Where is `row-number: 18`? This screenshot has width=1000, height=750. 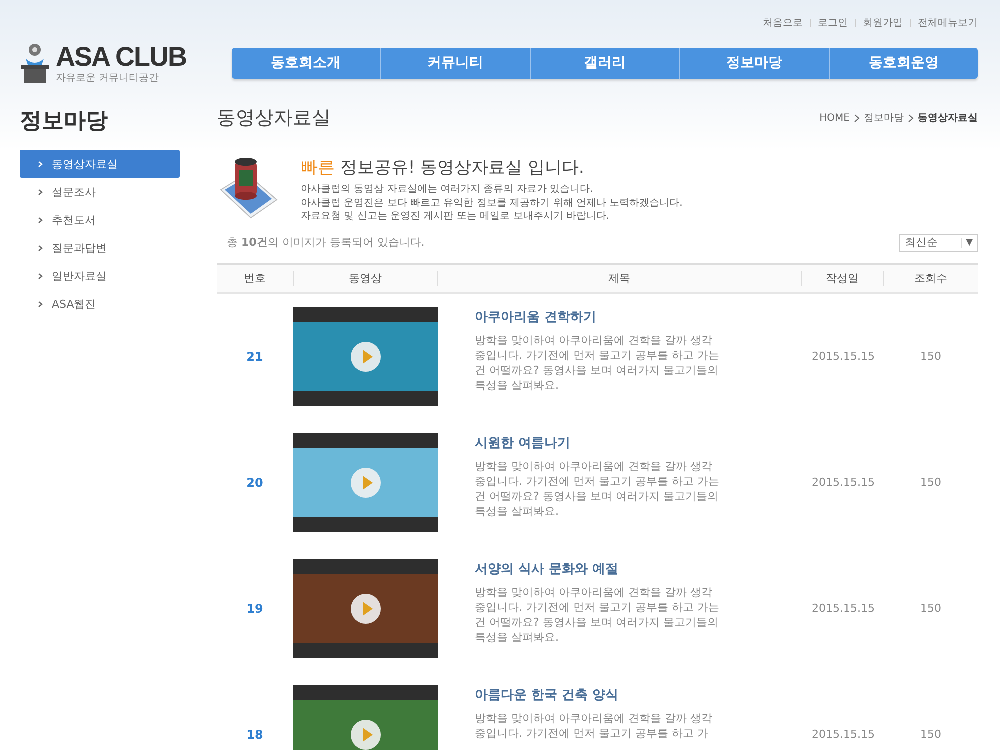
row-number: 18 is located at coordinates (255, 735).